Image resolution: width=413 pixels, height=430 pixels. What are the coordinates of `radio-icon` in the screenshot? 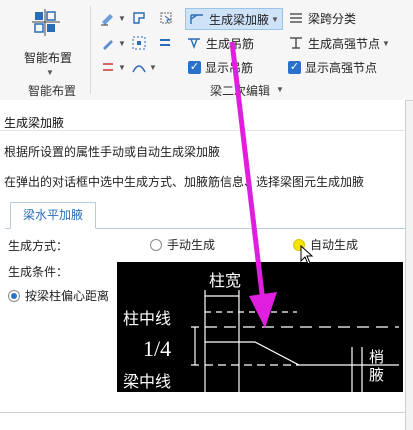 It's located at (156, 244).